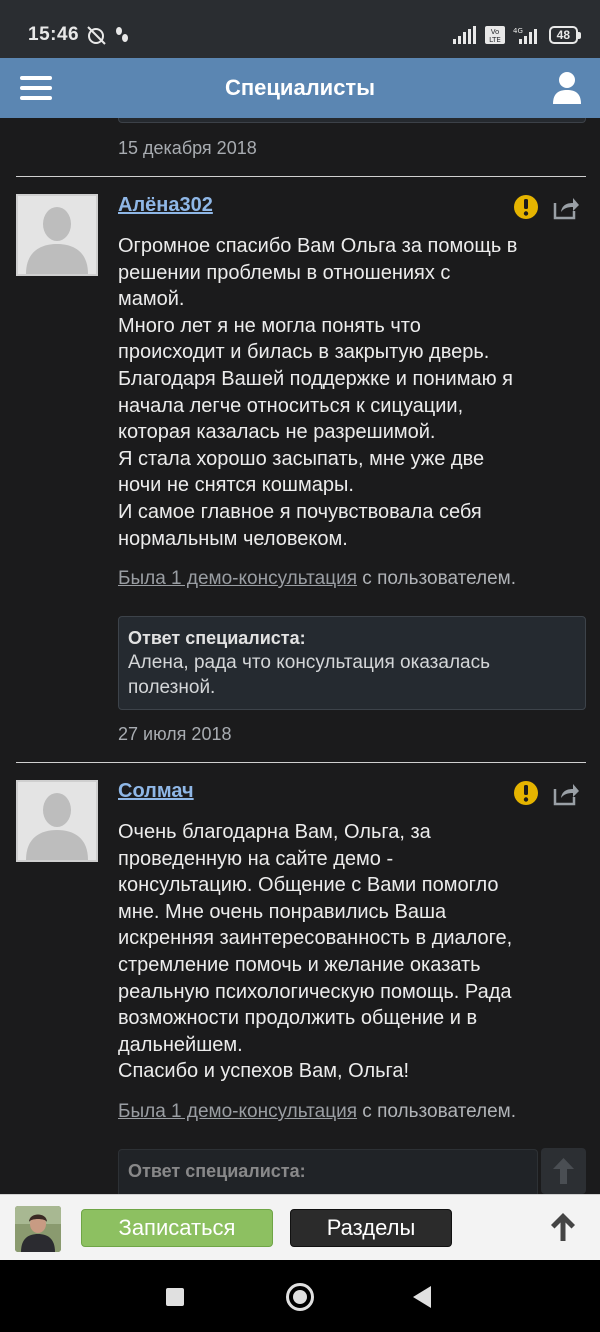 The height and width of the screenshot is (1332, 600). Describe the element at coordinates (371, 1228) in the screenshot. I see `sections-button: Разделы` at that location.